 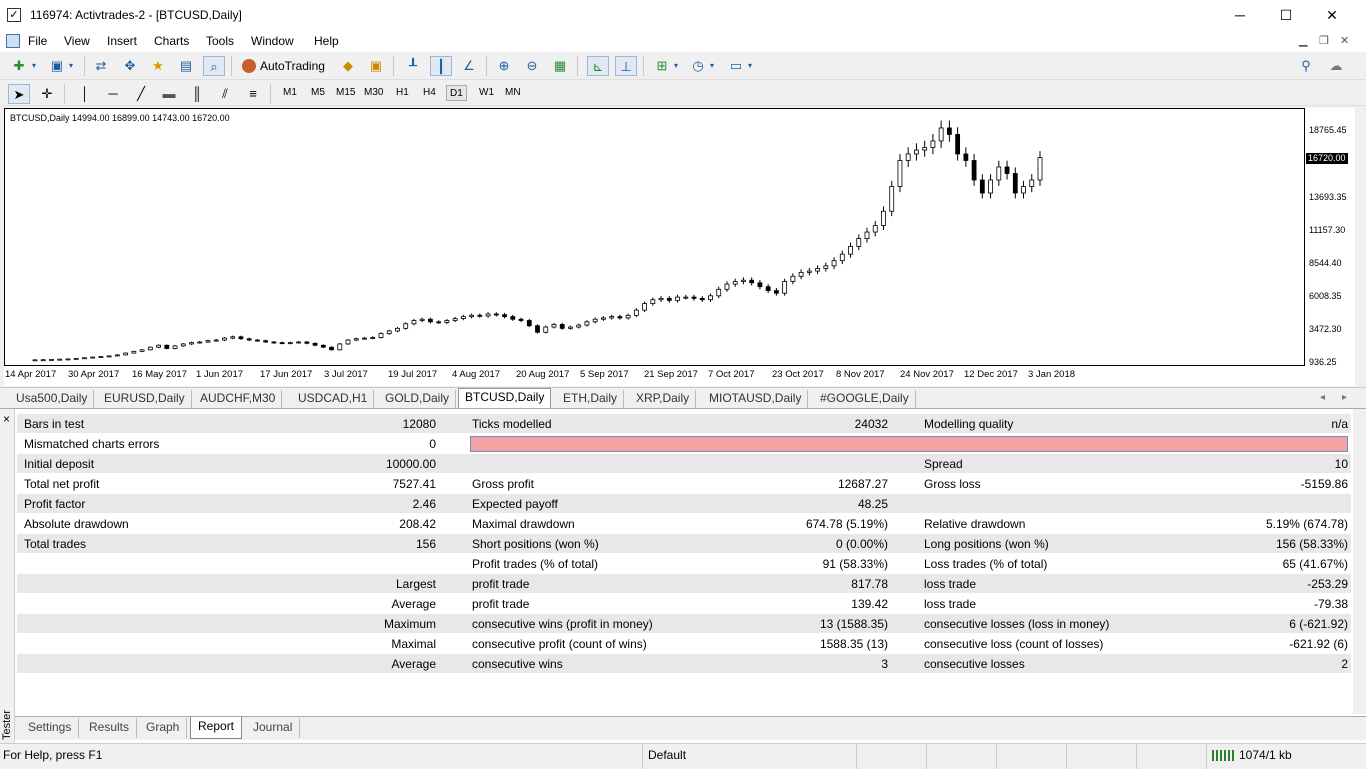 I want to click on navigator-icon: ★, so click(x=158, y=66).